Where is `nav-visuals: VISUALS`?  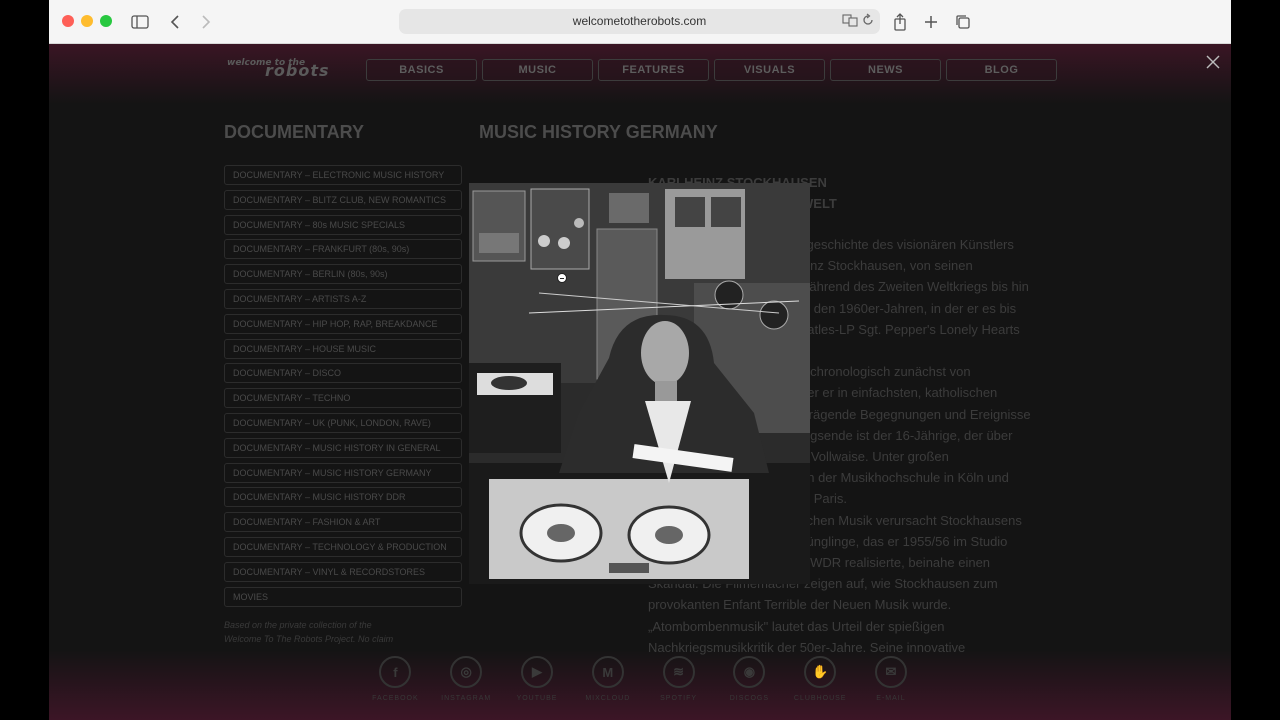
nav-visuals: VISUALS is located at coordinates (769, 70).